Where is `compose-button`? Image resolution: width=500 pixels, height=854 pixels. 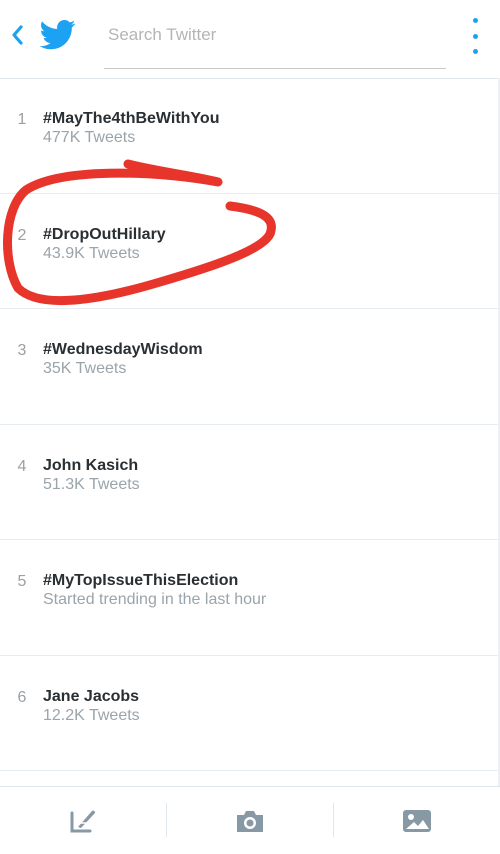
compose-button is located at coordinates (83, 820).